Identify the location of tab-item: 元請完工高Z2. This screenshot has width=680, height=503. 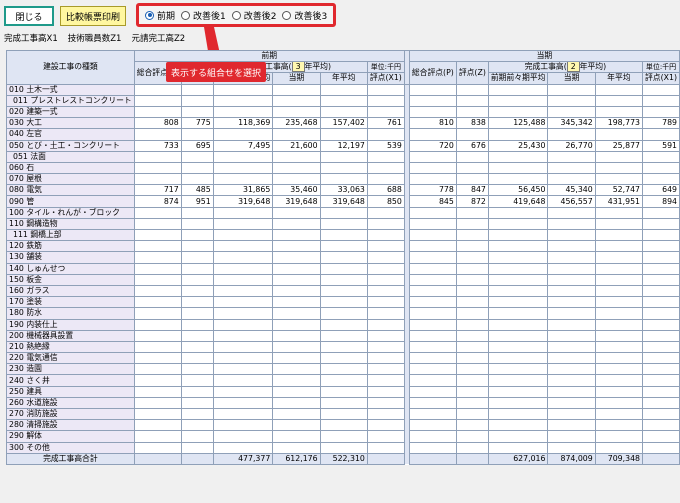
(158, 38).